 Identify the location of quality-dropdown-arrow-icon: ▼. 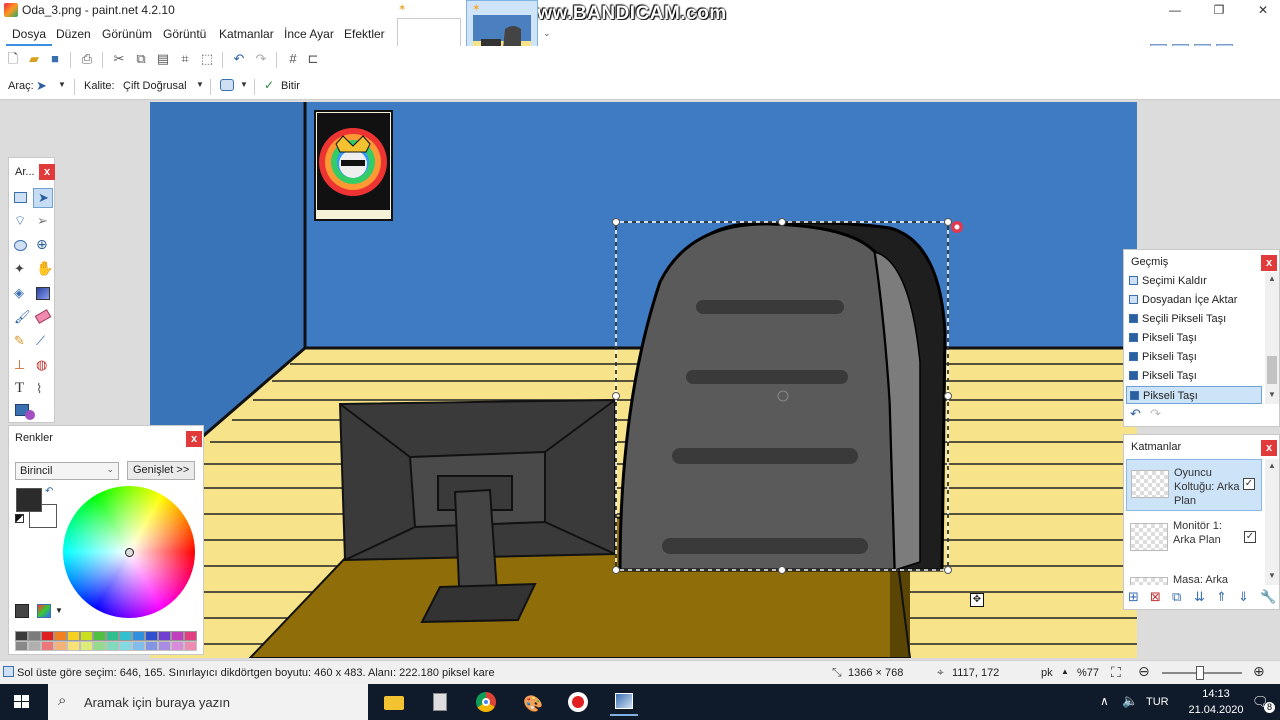
(200, 84).